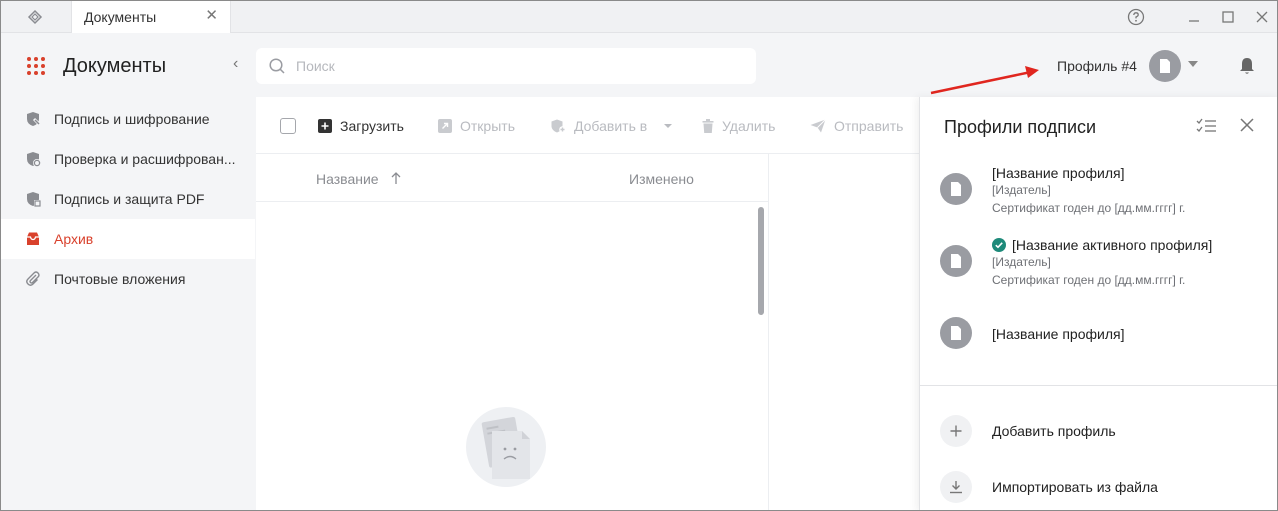 Image resolution: width=1278 pixels, height=511 pixels. I want to click on plus-square-icon, so click(325, 126).